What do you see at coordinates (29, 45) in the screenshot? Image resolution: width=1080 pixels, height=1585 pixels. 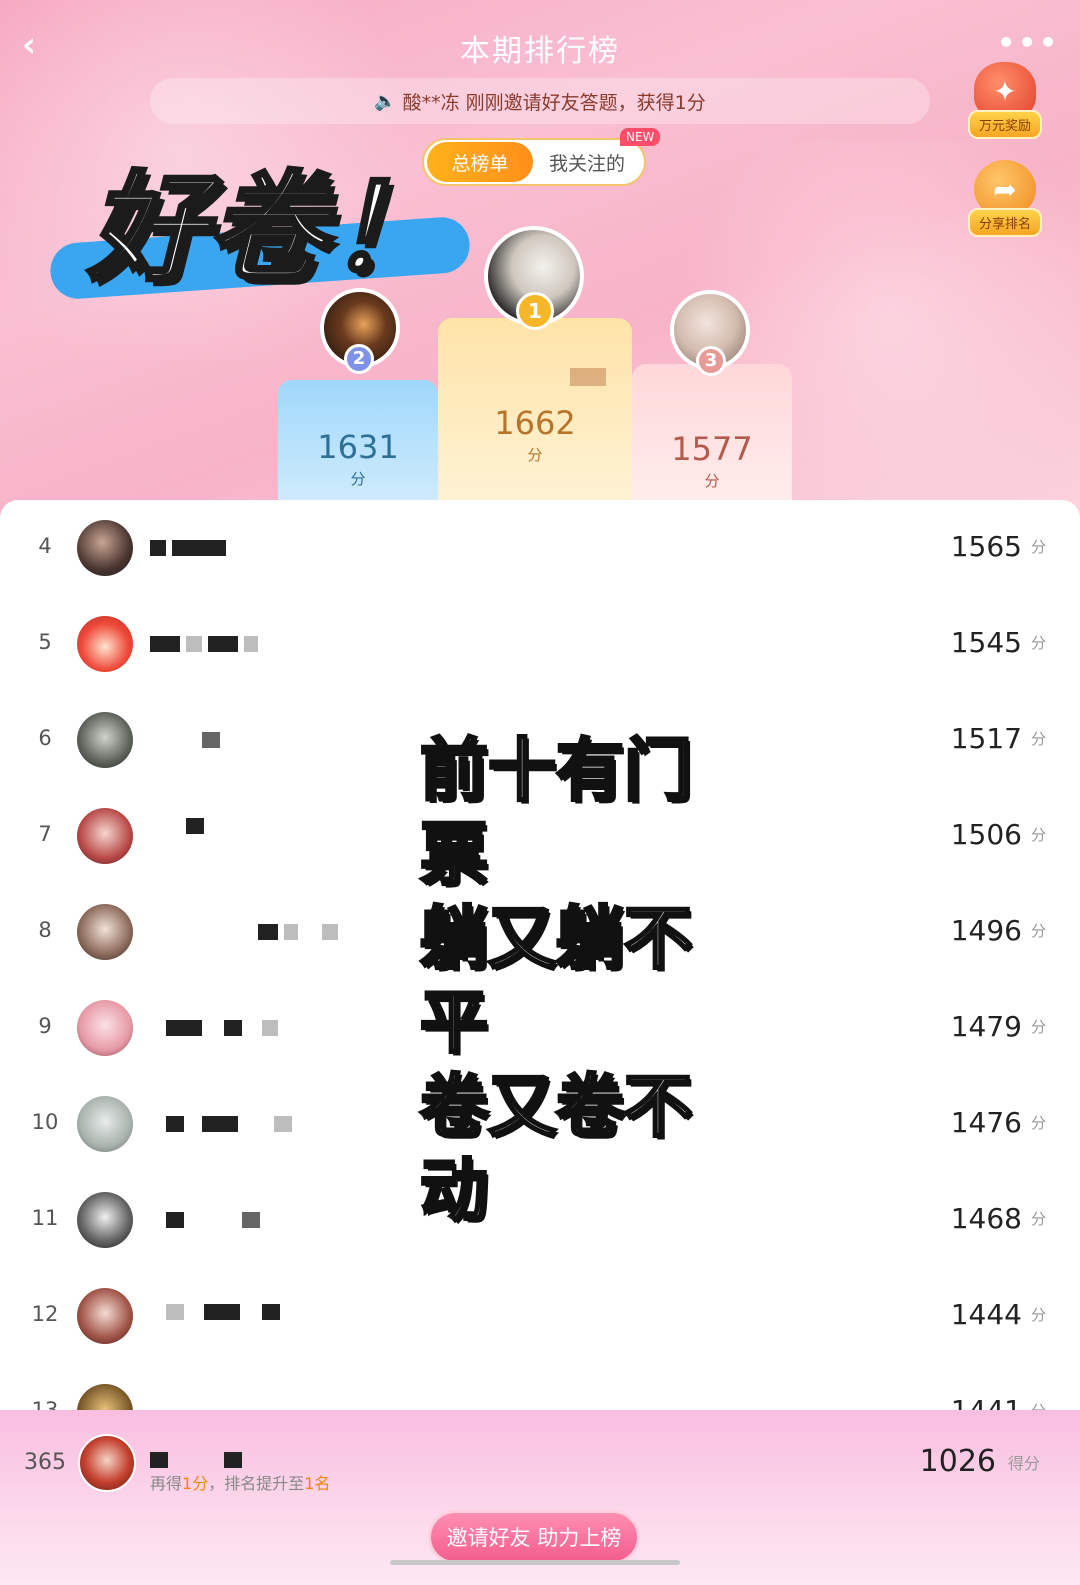 I see `back-chevron-icon: ‹` at bounding box center [29, 45].